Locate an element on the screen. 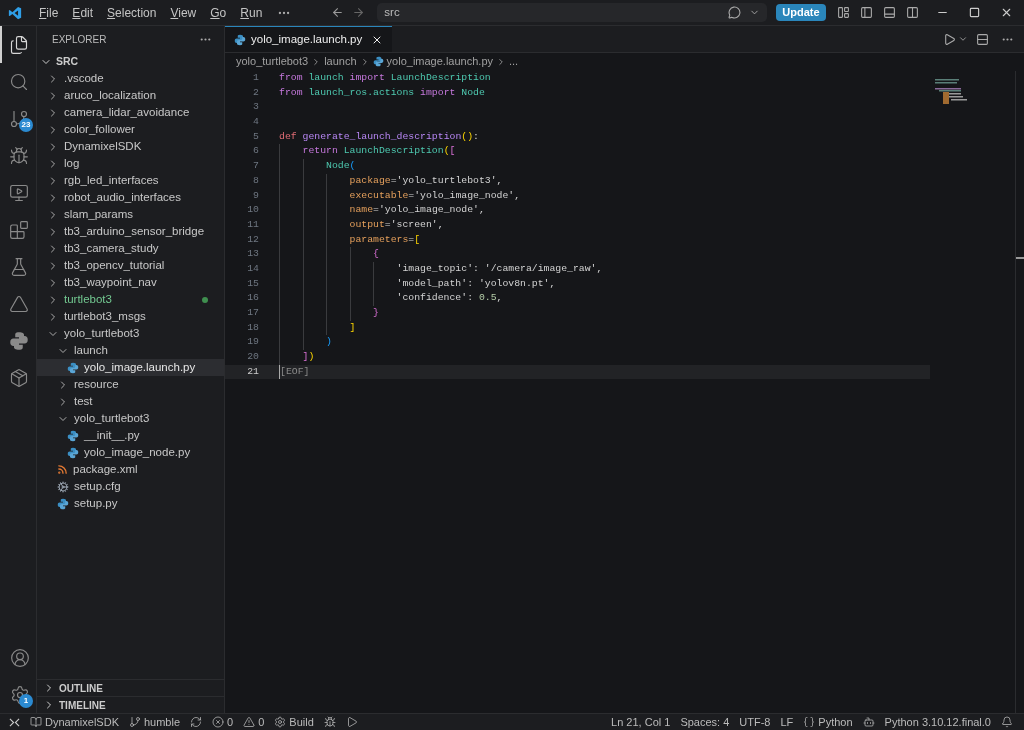  tree-item: __init__.py is located at coordinates (130, 435).